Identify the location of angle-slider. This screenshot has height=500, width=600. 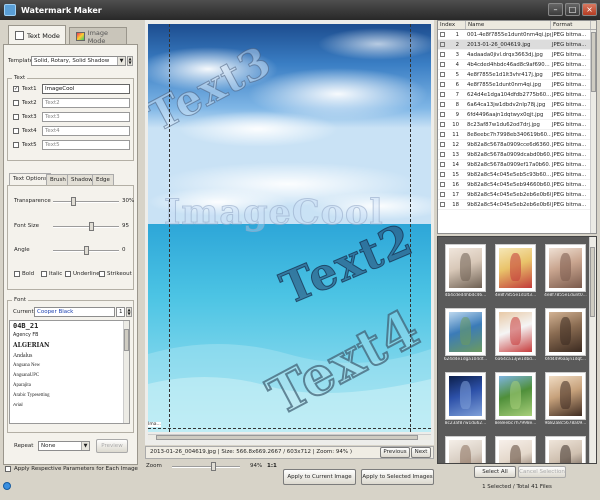
(86, 250).